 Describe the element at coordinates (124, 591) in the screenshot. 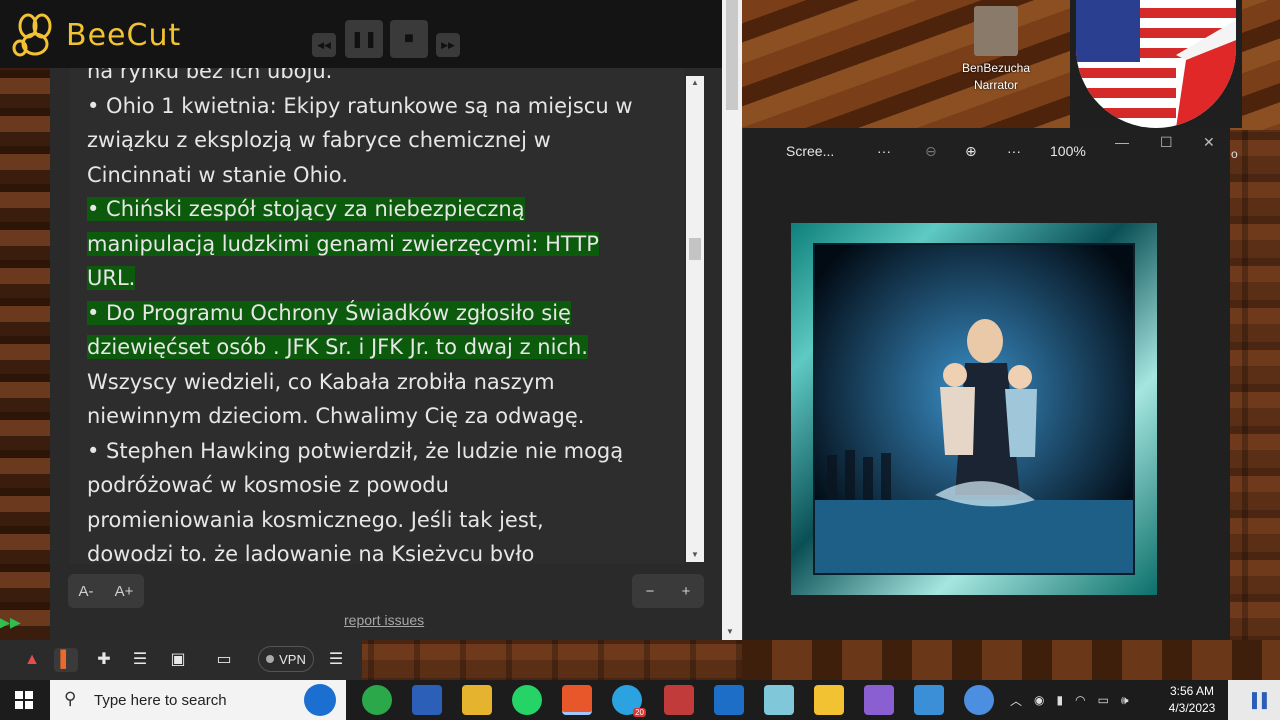

I see `font-increase-button: A+` at that location.